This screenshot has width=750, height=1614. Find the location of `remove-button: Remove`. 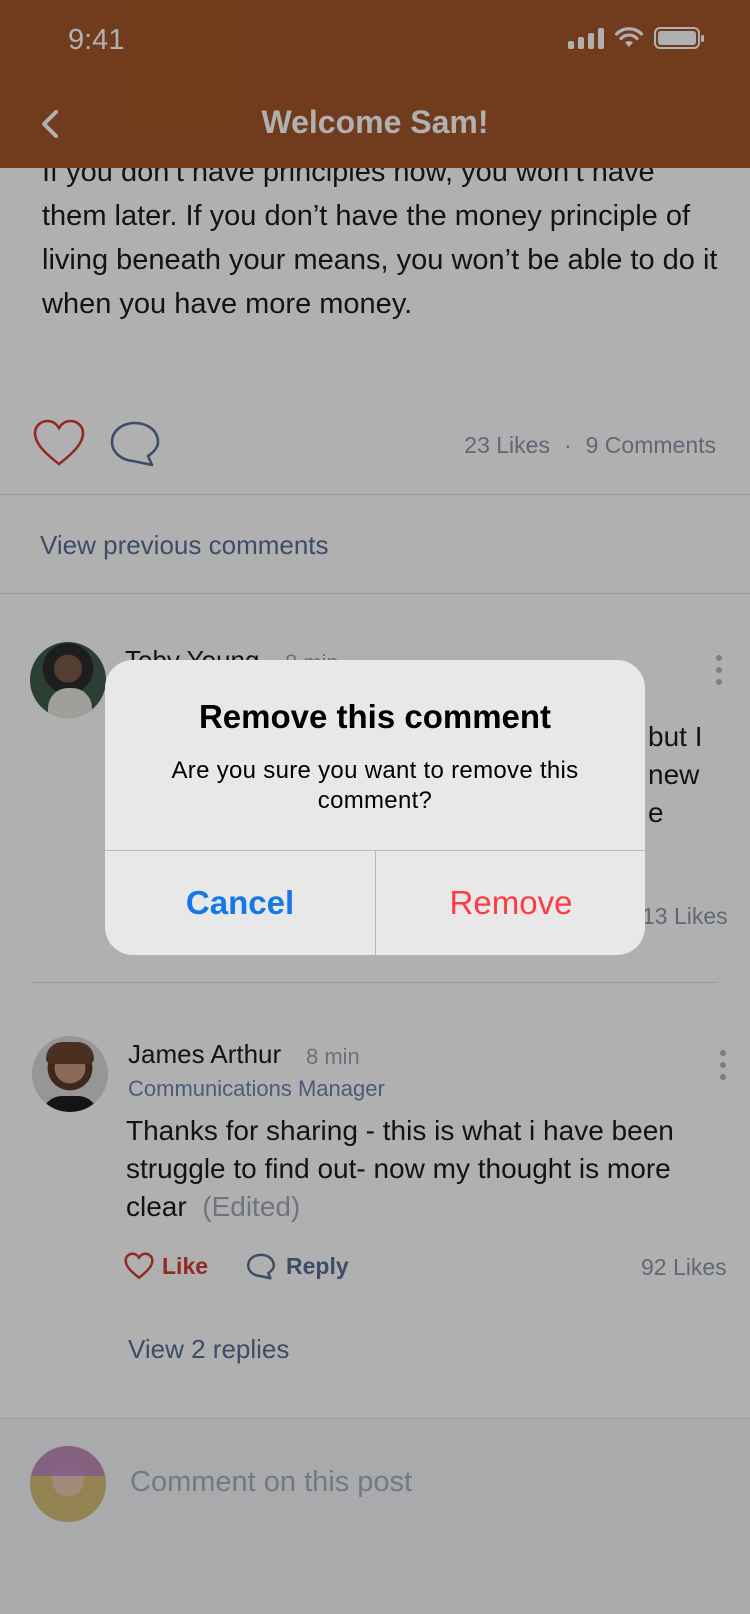

remove-button: Remove is located at coordinates (510, 902).